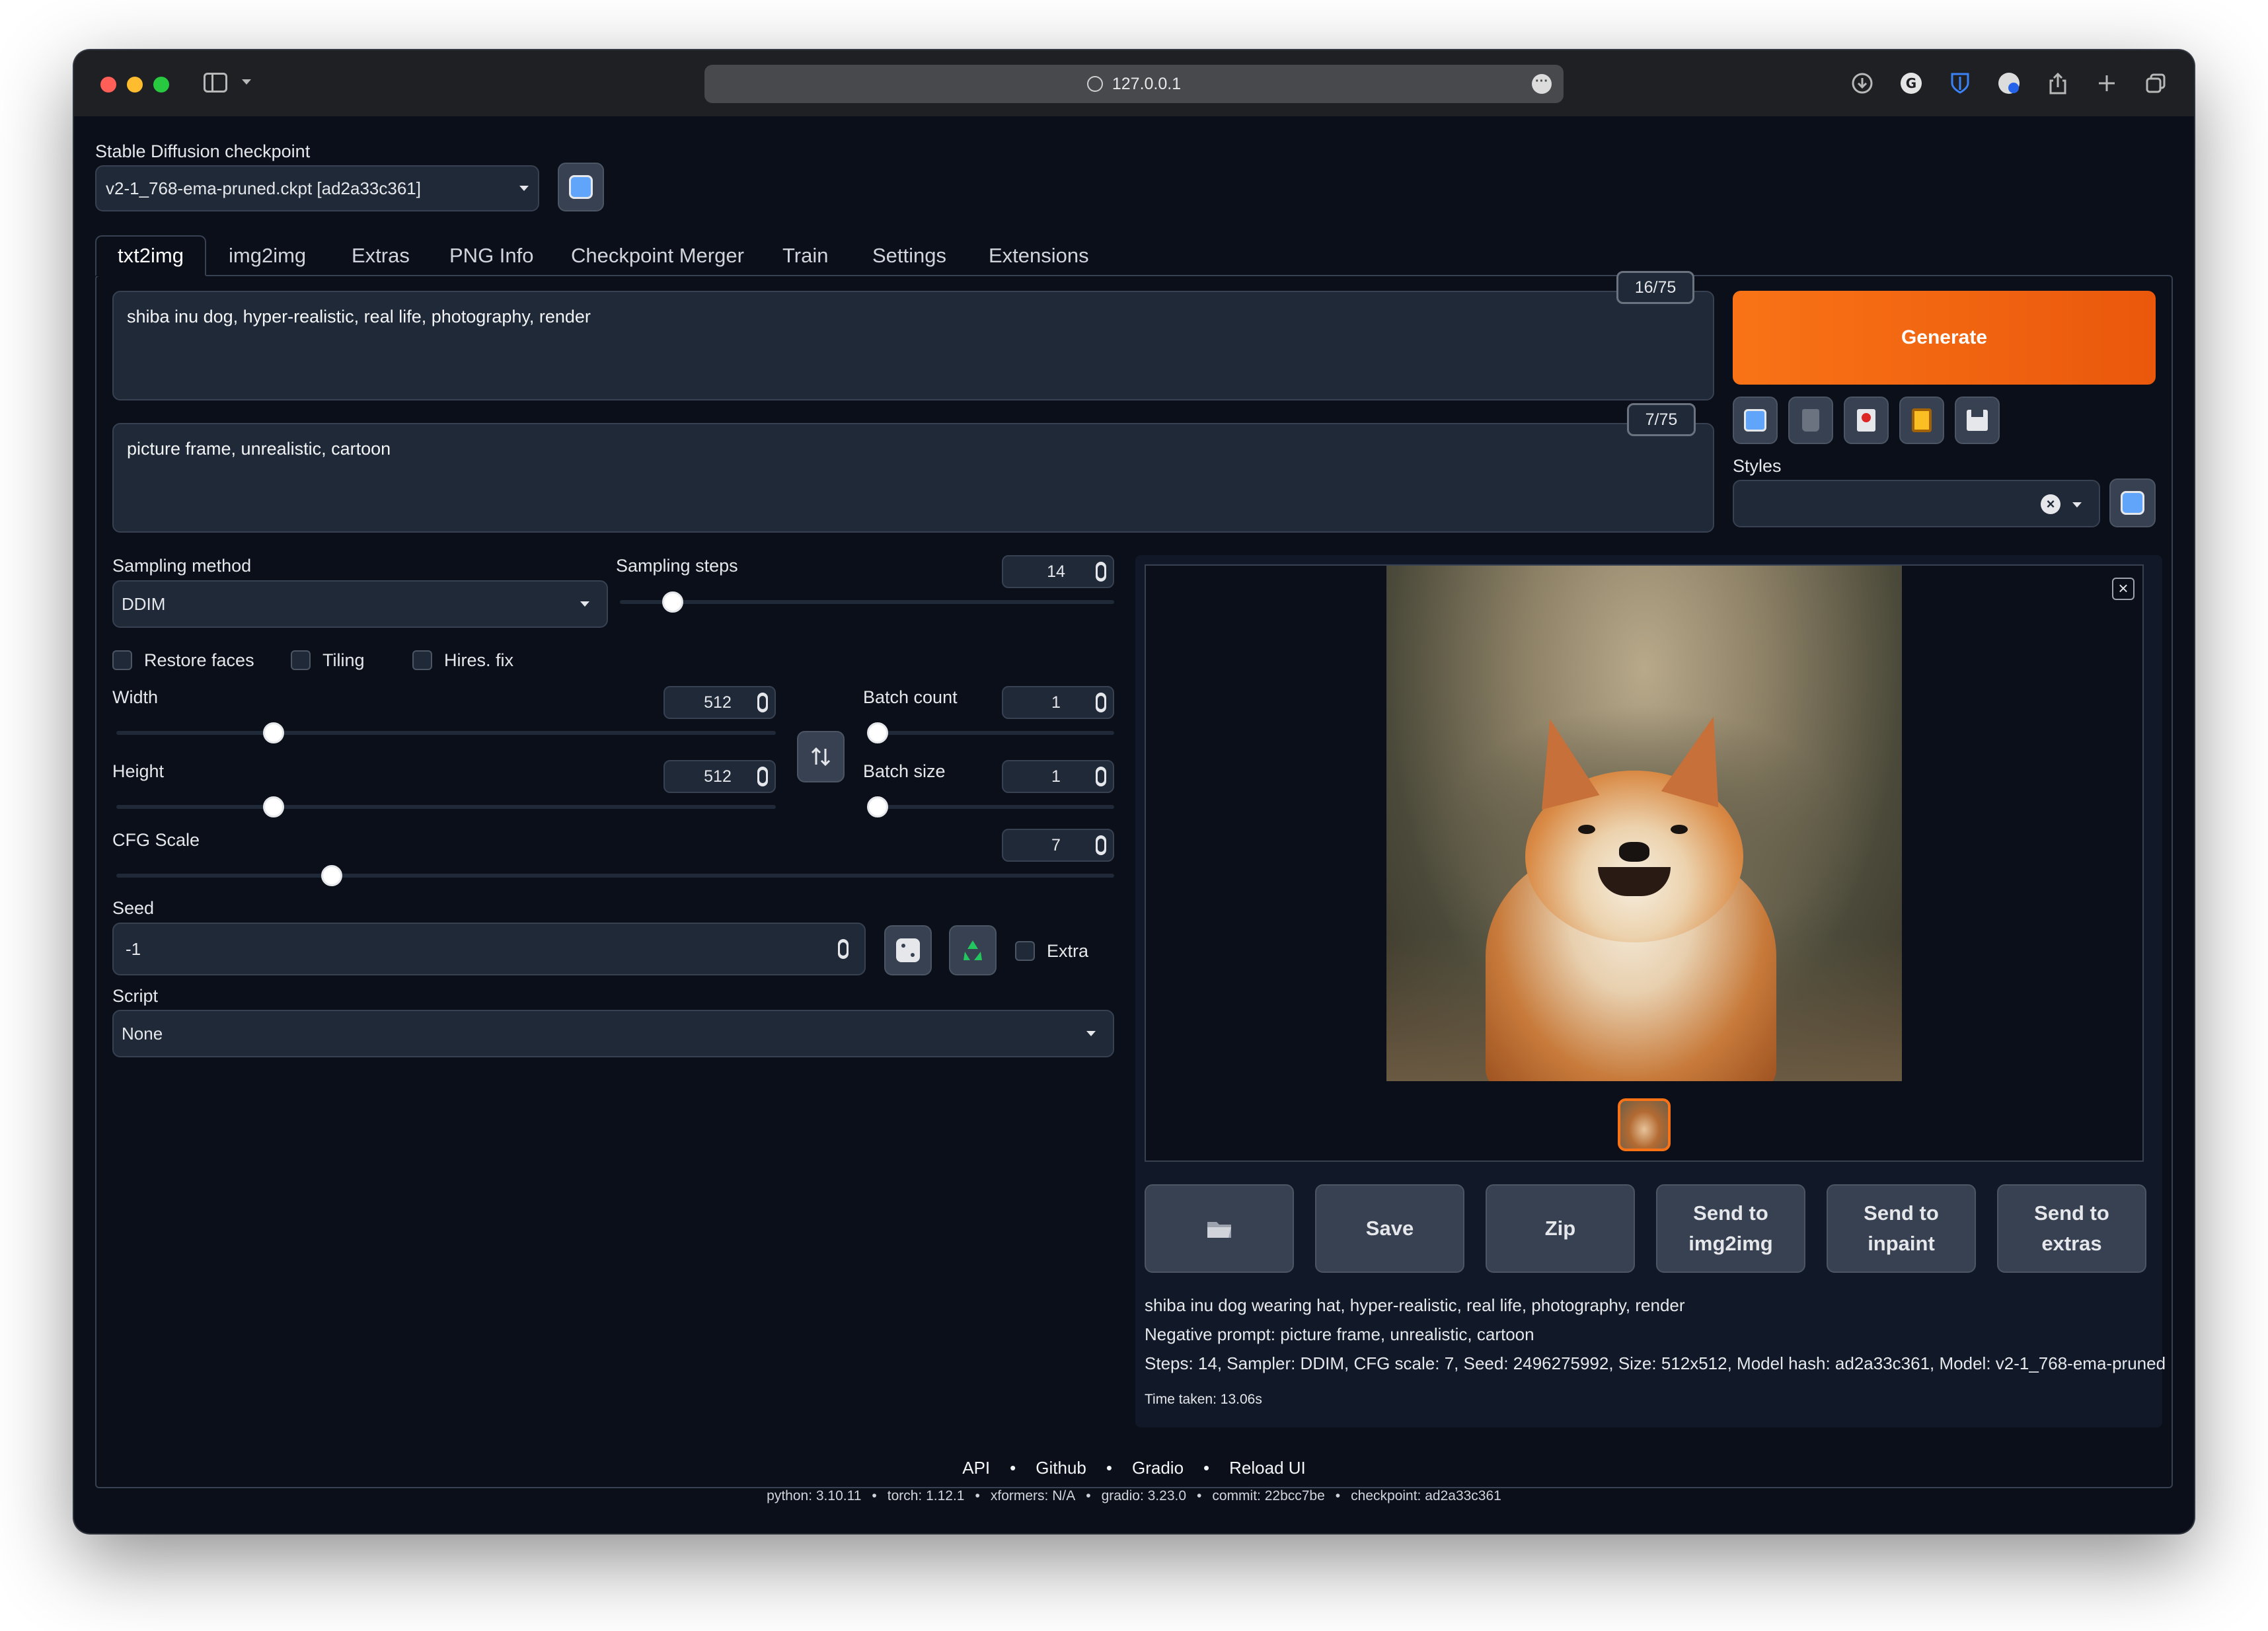  What do you see at coordinates (2071, 1228) in the screenshot?
I see `send-to-extras-button: Send to extras` at bounding box center [2071, 1228].